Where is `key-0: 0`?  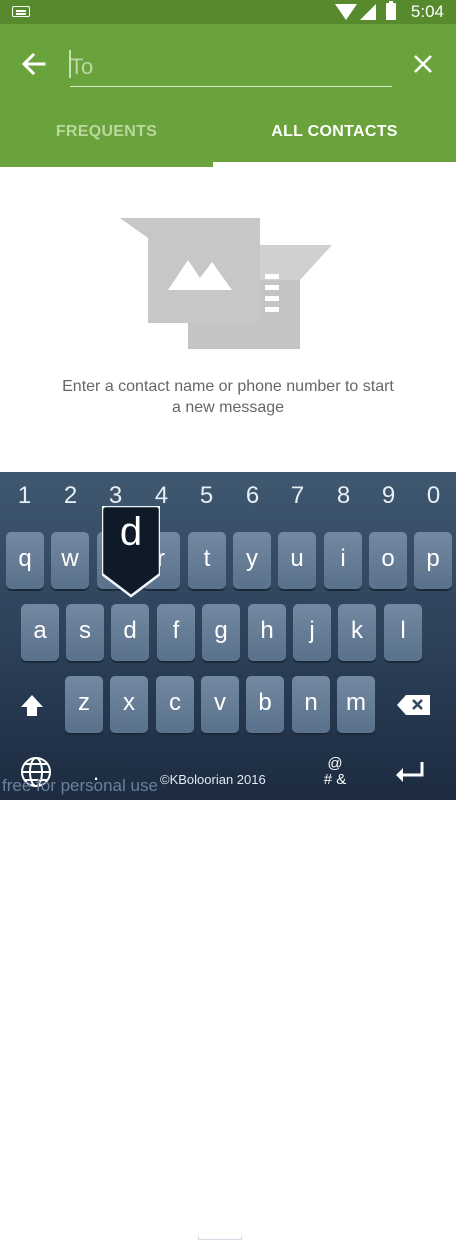 key-0: 0 is located at coordinates (433, 496).